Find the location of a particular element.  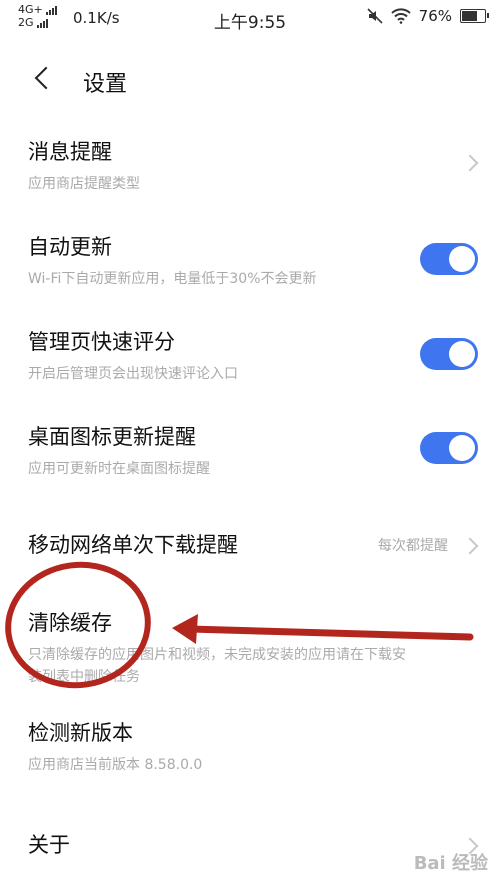

mute-icon is located at coordinates (375, 16).